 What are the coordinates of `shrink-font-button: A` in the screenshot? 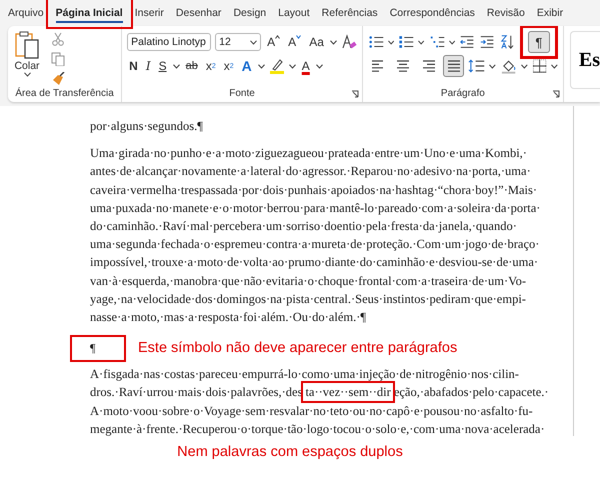 It's located at (295, 42).